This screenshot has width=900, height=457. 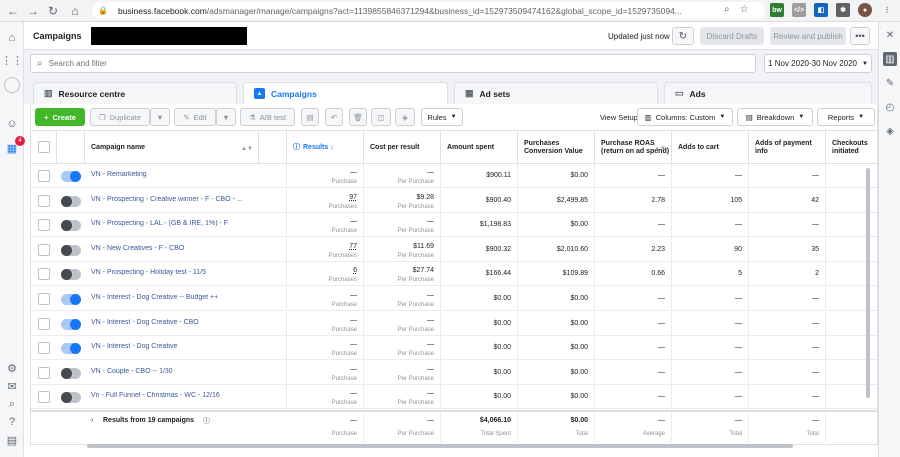 What do you see at coordinates (388, 63) in the screenshot?
I see `search-input` at bounding box center [388, 63].